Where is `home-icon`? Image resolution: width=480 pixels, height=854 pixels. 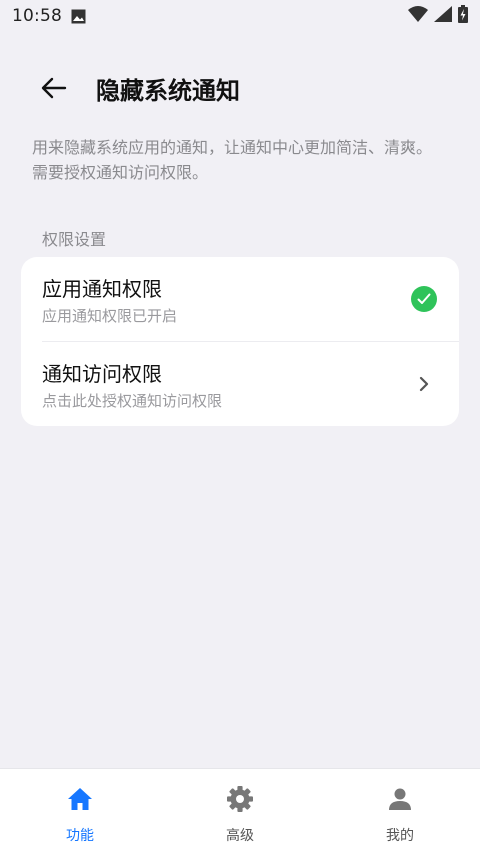 home-icon is located at coordinates (80, 799).